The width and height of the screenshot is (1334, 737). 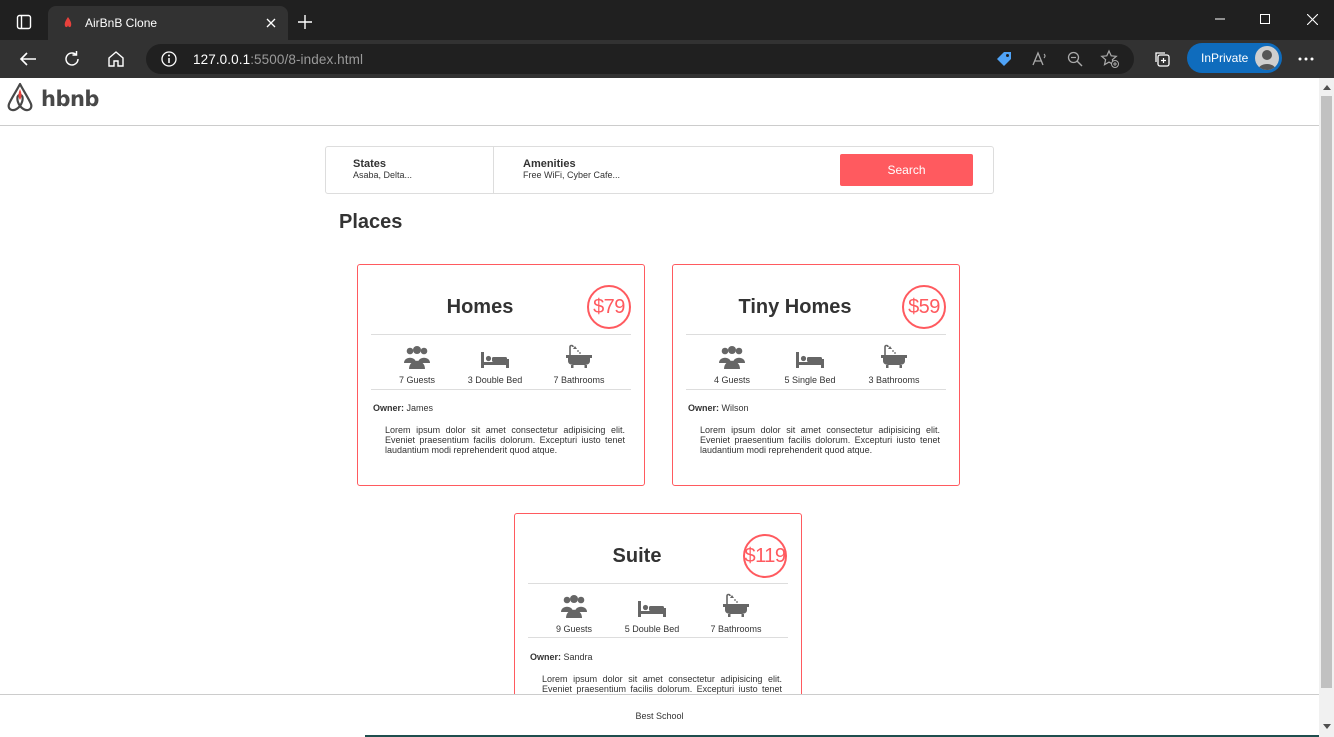 What do you see at coordinates (810, 380) in the screenshot?
I see `beds-label: 5 Single Bed` at bounding box center [810, 380].